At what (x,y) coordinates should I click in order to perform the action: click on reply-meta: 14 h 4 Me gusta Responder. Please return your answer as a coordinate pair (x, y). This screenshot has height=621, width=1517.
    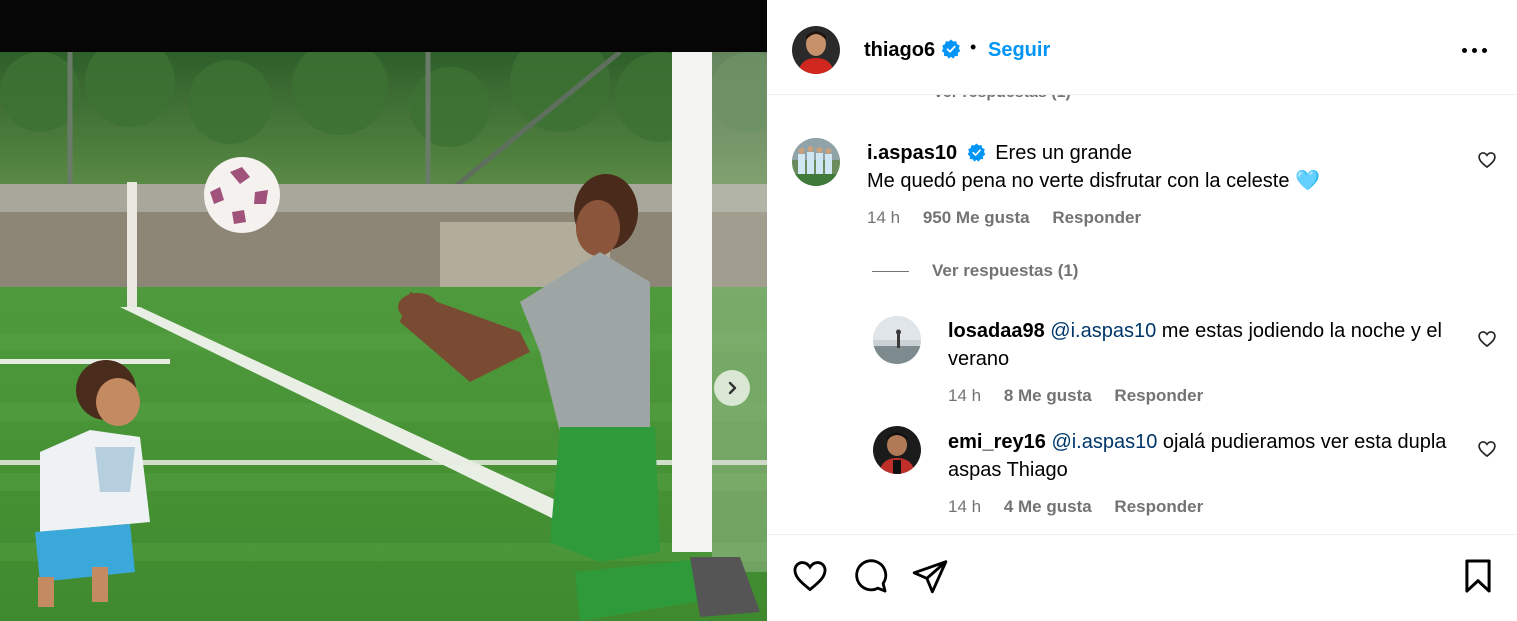
    Looking at the image, I should click on (1084, 507).